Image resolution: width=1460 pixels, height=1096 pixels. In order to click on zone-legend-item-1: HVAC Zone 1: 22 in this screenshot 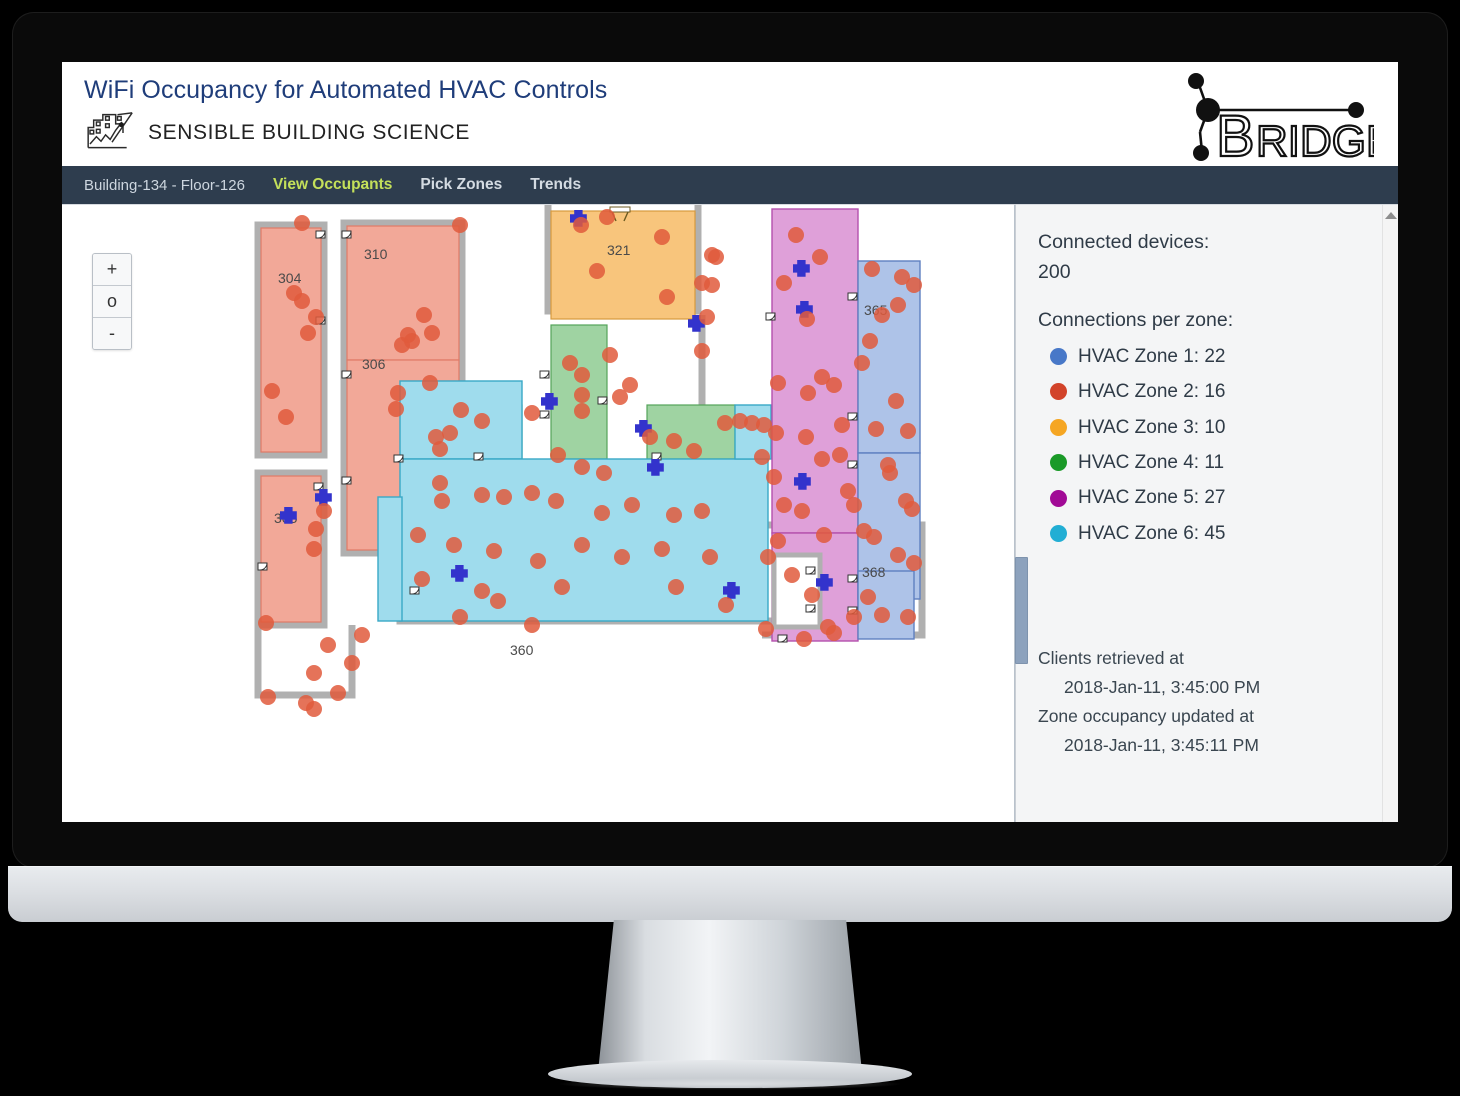, I will do `click(1224, 356)`.